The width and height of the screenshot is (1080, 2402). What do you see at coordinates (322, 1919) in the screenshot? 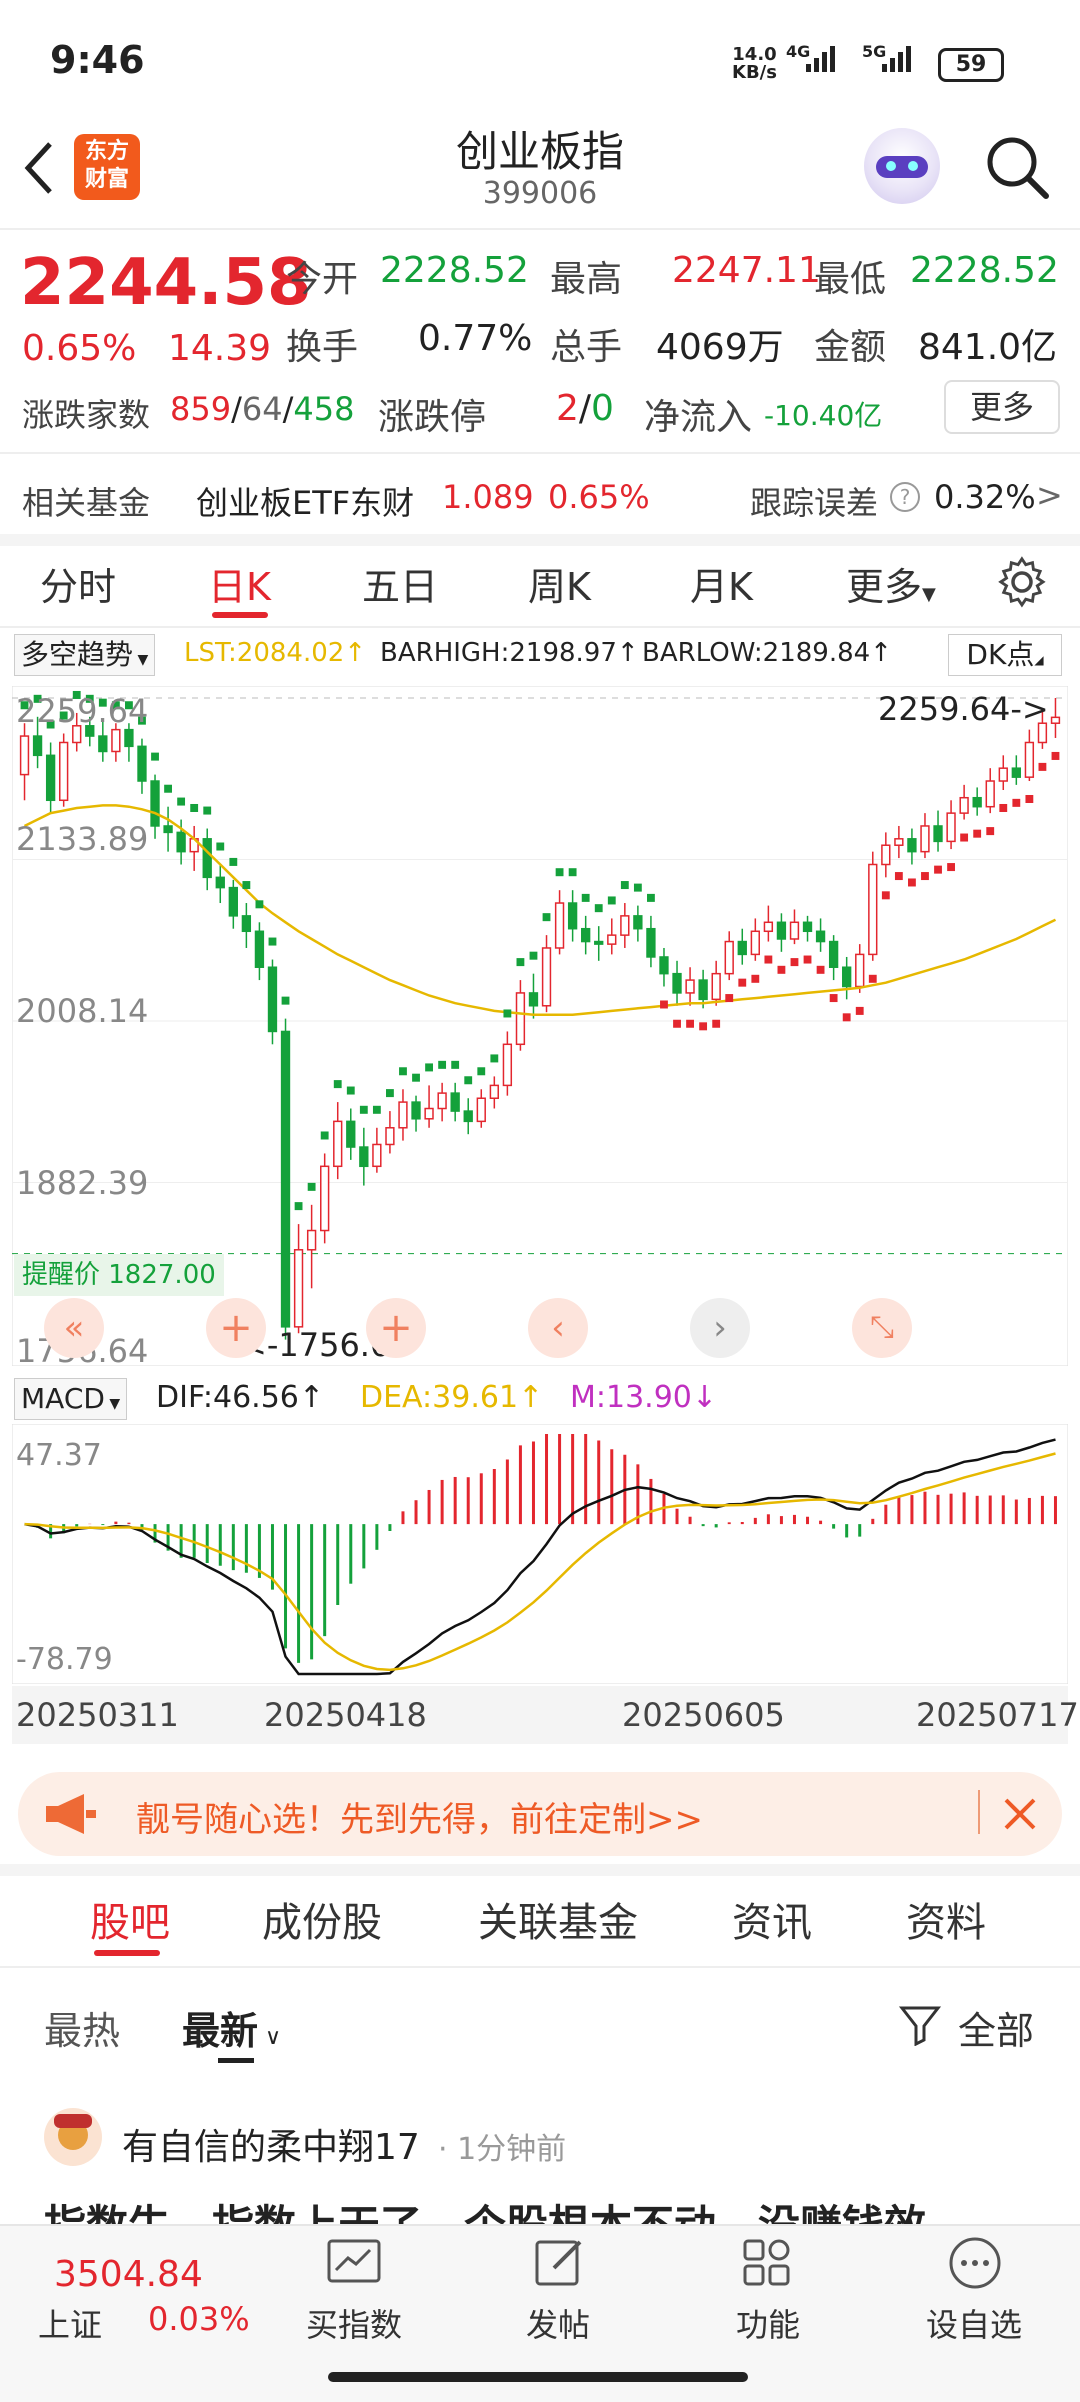
I see `tab-constituents: 成份股` at bounding box center [322, 1919].